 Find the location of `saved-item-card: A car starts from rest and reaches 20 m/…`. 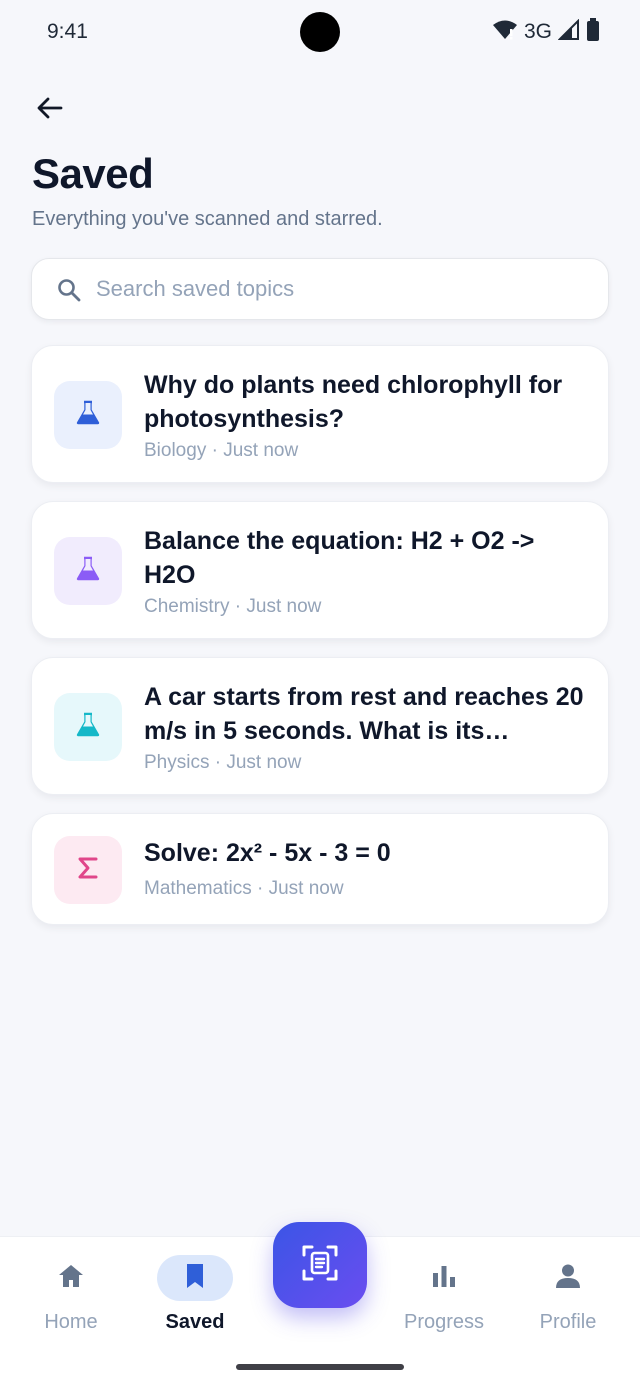

saved-item-card: A car starts from rest and reaches 20 m/… is located at coordinates (320, 726).